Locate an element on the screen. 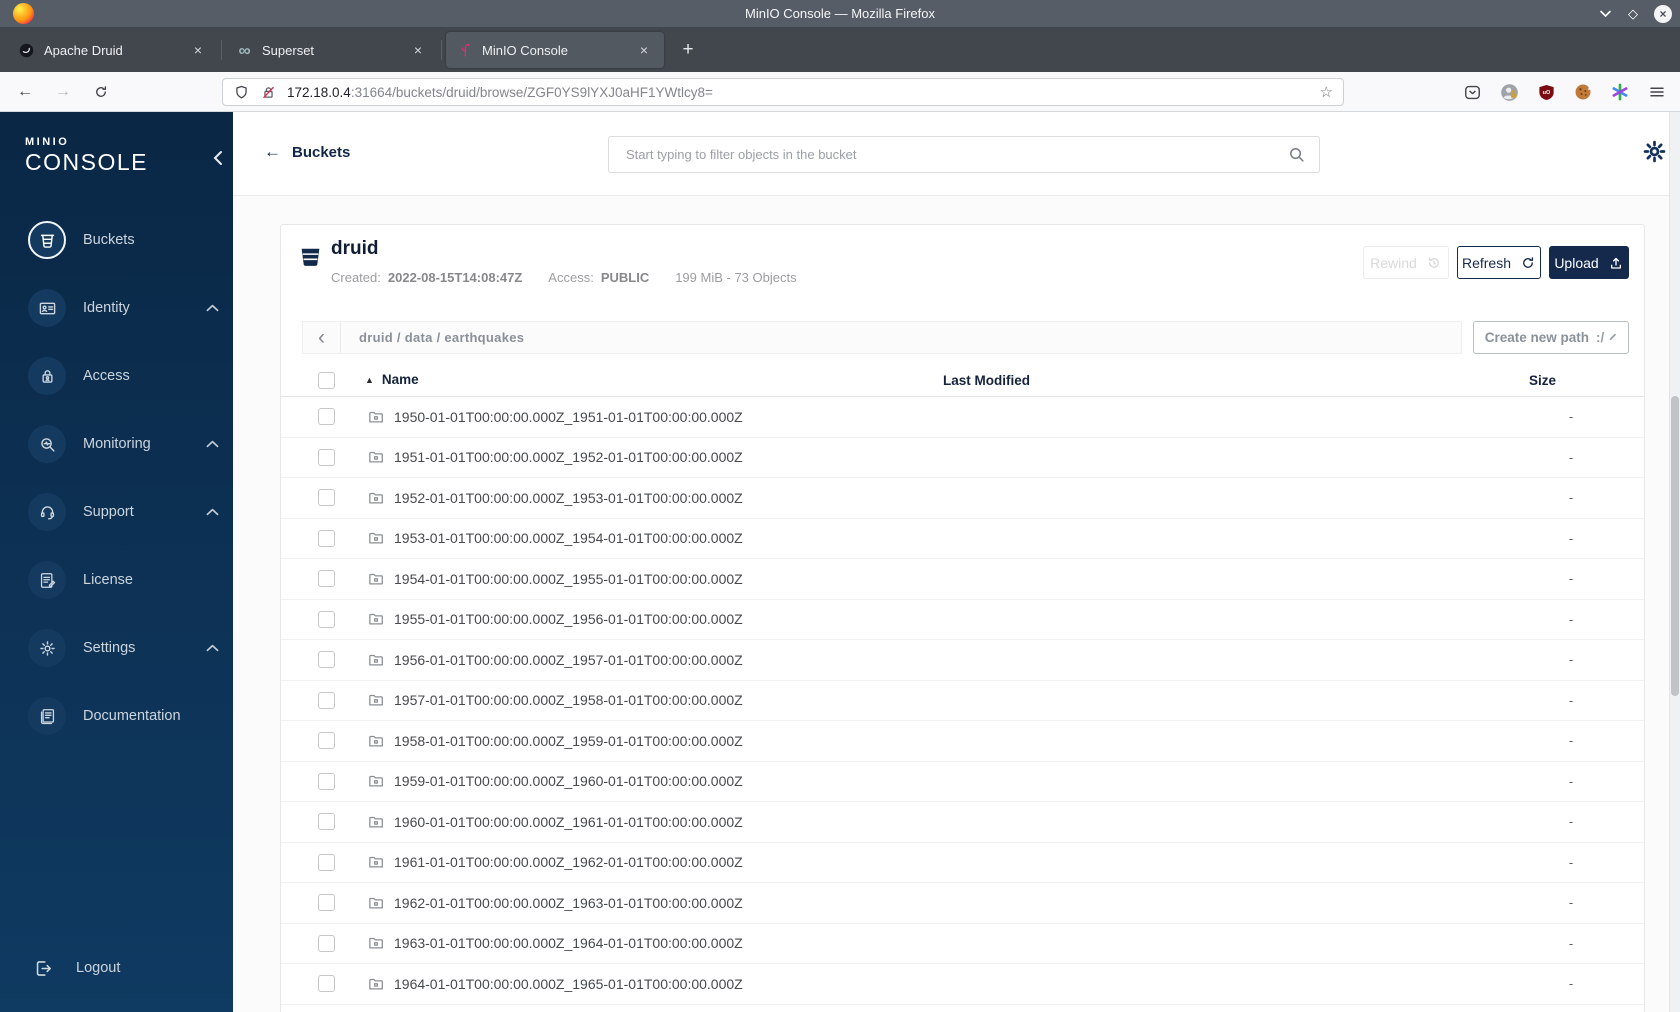 This screenshot has height=1012, width=1680. tab-apache-druid: Apache Druid × is located at coordinates (113, 50).